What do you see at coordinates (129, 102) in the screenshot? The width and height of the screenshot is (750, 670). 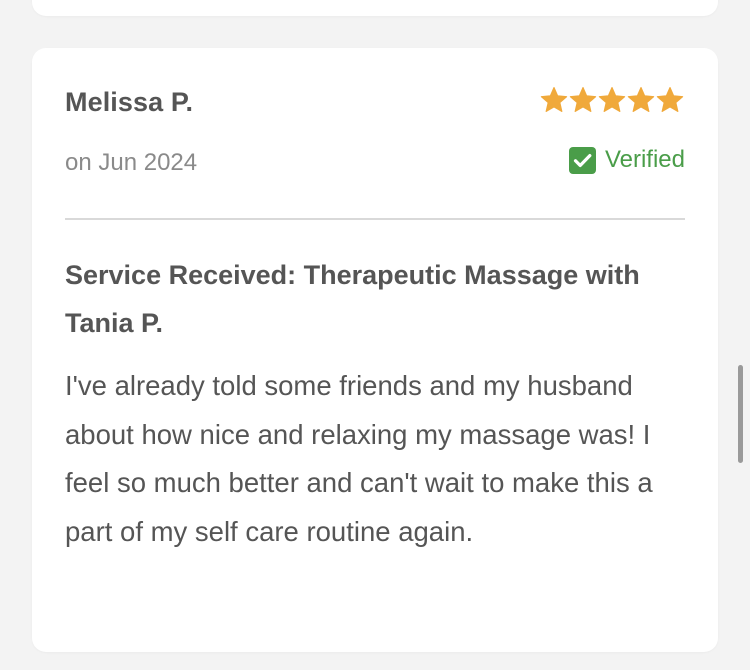 I see `reviewer-name: Melissa P.` at bounding box center [129, 102].